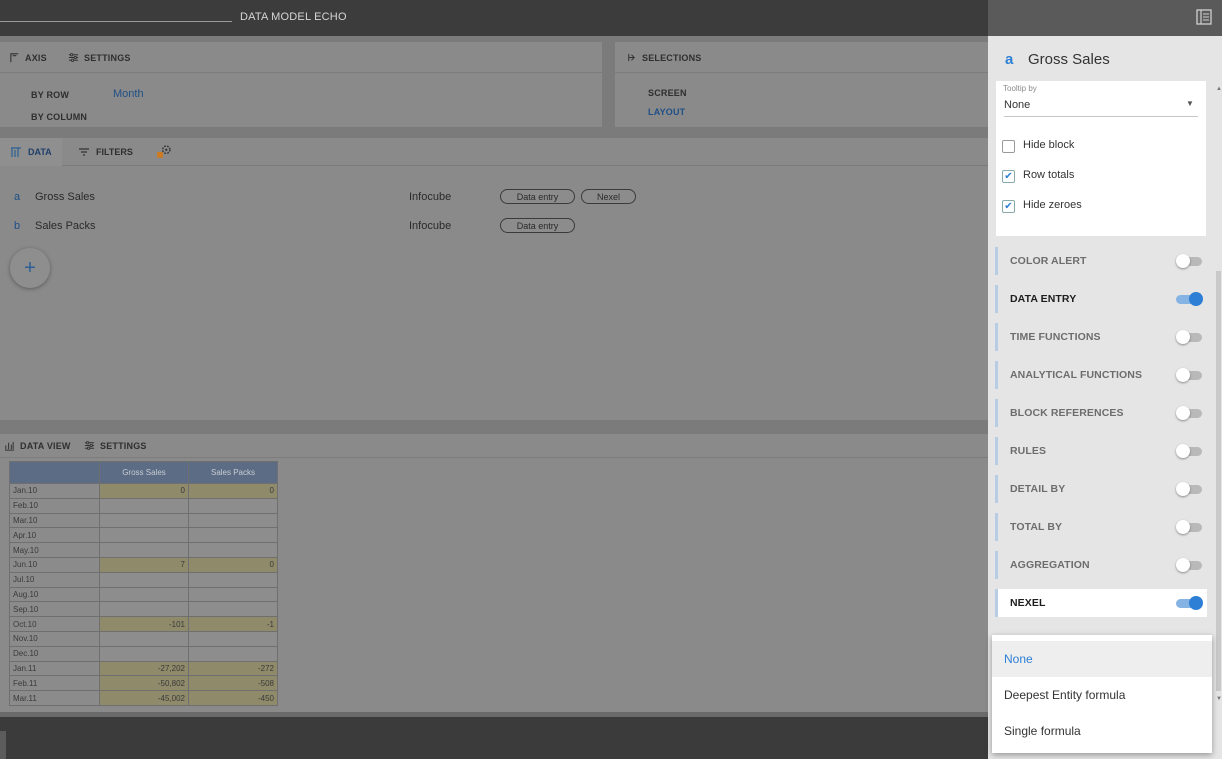 This screenshot has width=1222, height=759. What do you see at coordinates (1101, 527) in the screenshot?
I see `feature-row: TOTAL BY` at bounding box center [1101, 527].